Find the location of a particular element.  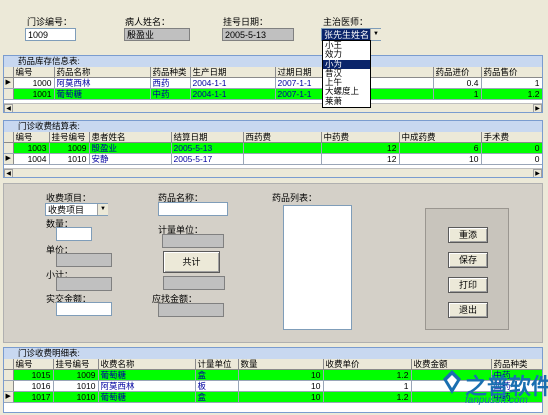

column-header: 药品售价 is located at coordinates (511, 72).